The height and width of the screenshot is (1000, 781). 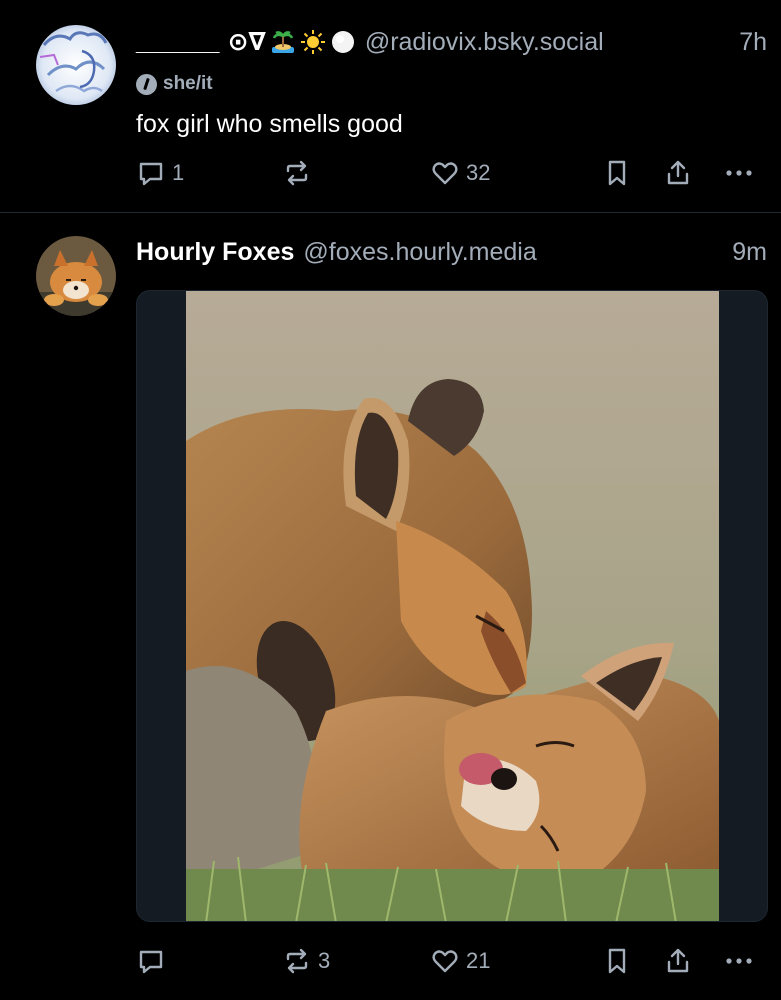 What do you see at coordinates (460, 961) in the screenshot?
I see `like-button: 21` at bounding box center [460, 961].